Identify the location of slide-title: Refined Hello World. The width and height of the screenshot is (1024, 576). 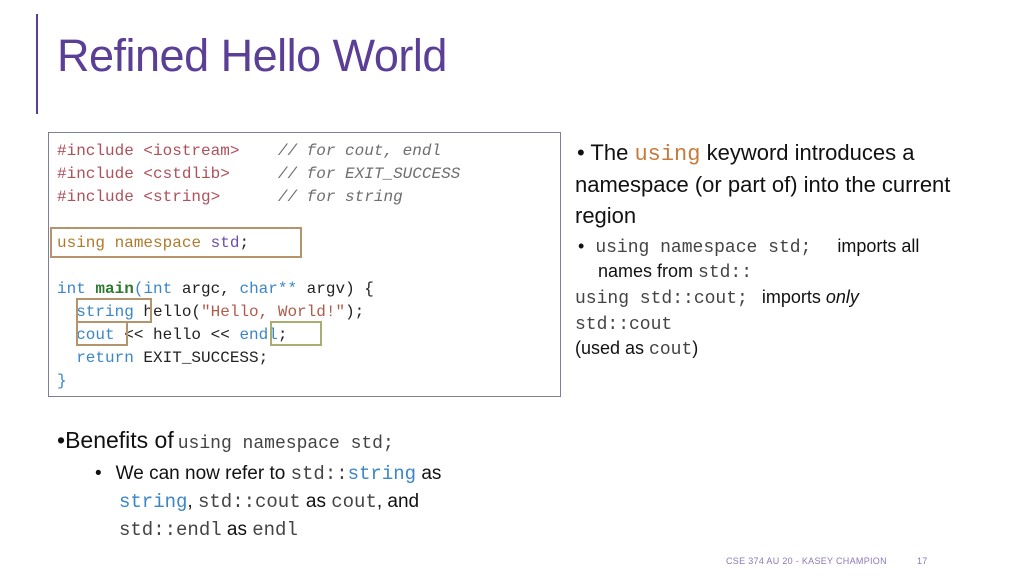
(252, 55).